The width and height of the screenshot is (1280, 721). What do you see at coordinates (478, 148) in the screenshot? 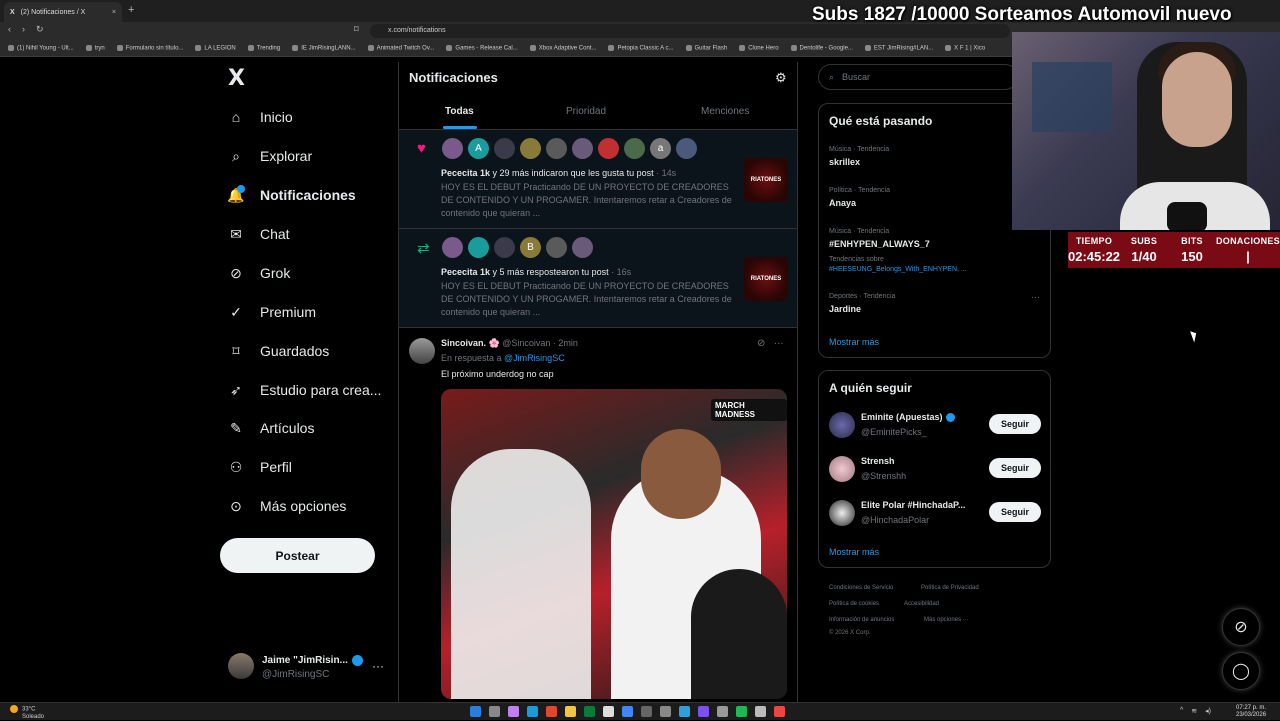
I see `avatar: A` at bounding box center [478, 148].